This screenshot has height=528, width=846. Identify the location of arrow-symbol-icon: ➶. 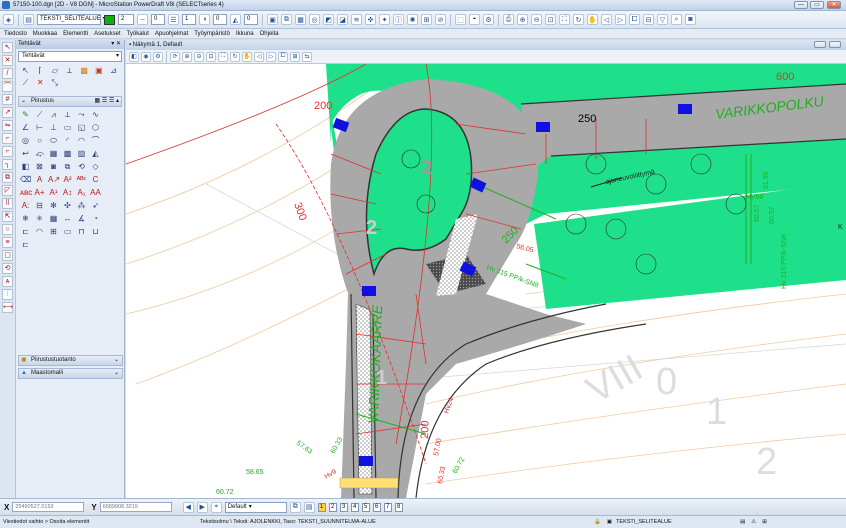
(95, 205).